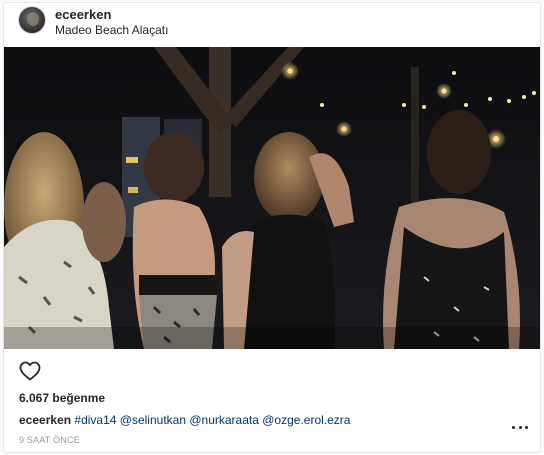 Image resolution: width=544 pixels, height=455 pixels. I want to click on post-actions, so click(272, 373).